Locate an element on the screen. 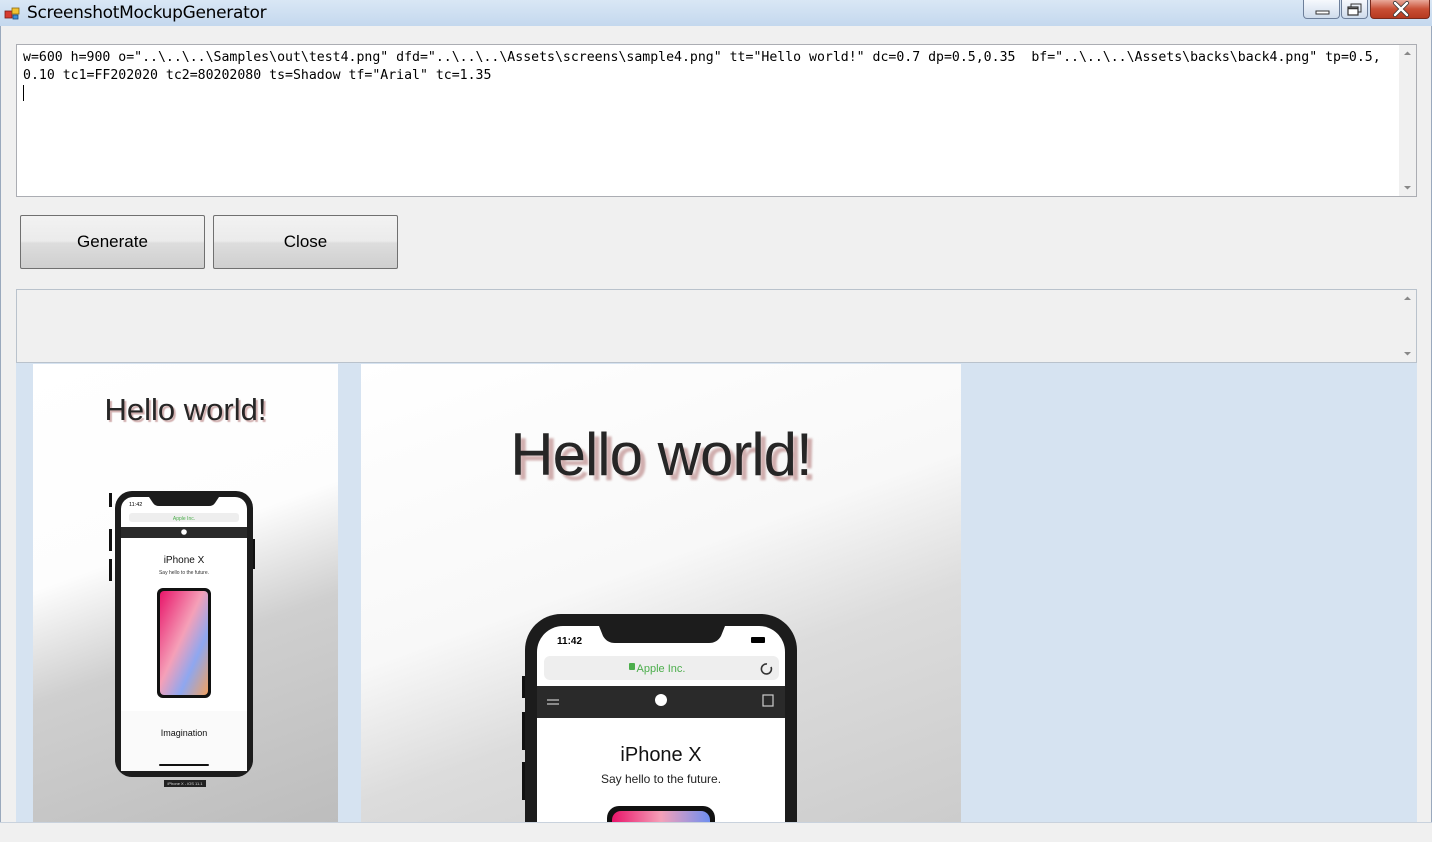 Image resolution: width=1432 pixels, height=842 pixels. title-bar: ScreenshotMockupGenerator is located at coordinates (716, 13).